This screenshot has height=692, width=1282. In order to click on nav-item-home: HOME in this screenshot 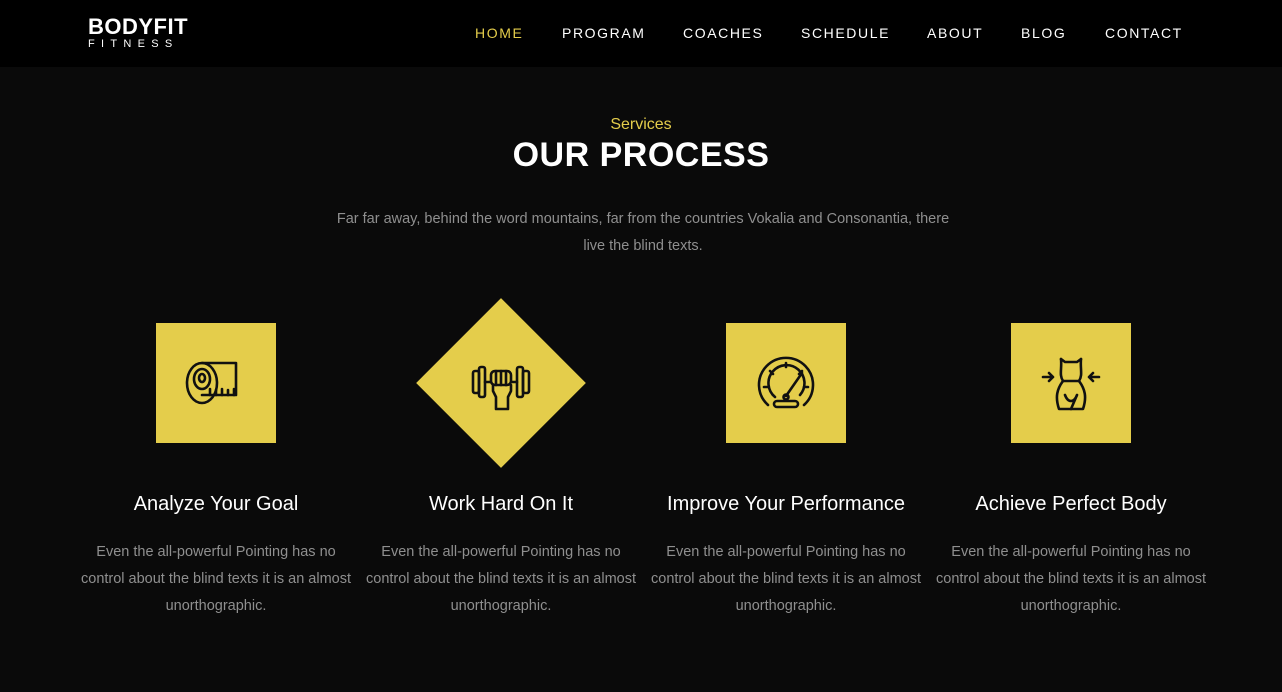, I will do `click(499, 33)`.